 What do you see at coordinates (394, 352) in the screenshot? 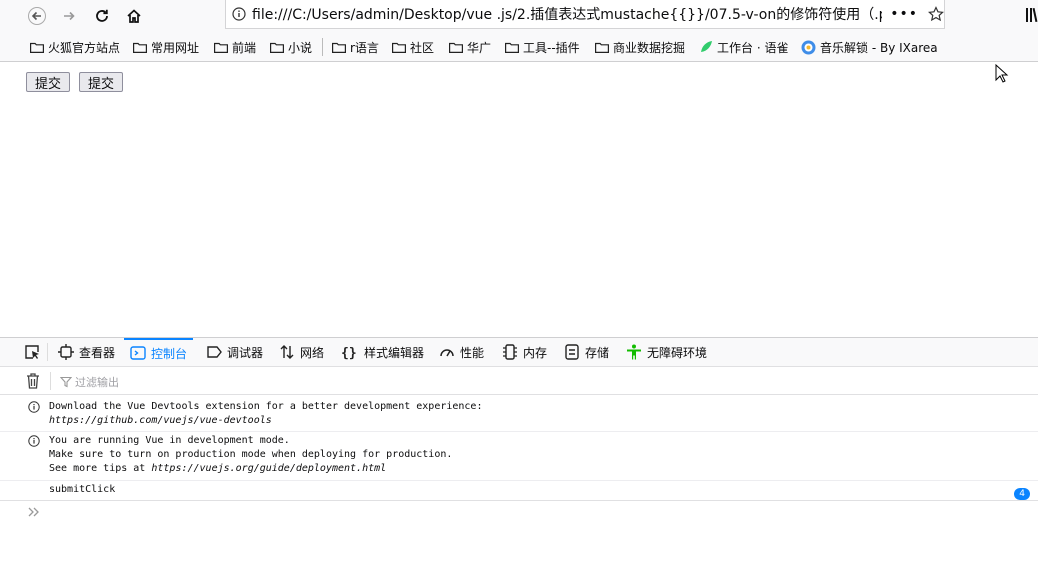
I see `tab-label: 样式编辑器` at bounding box center [394, 352].